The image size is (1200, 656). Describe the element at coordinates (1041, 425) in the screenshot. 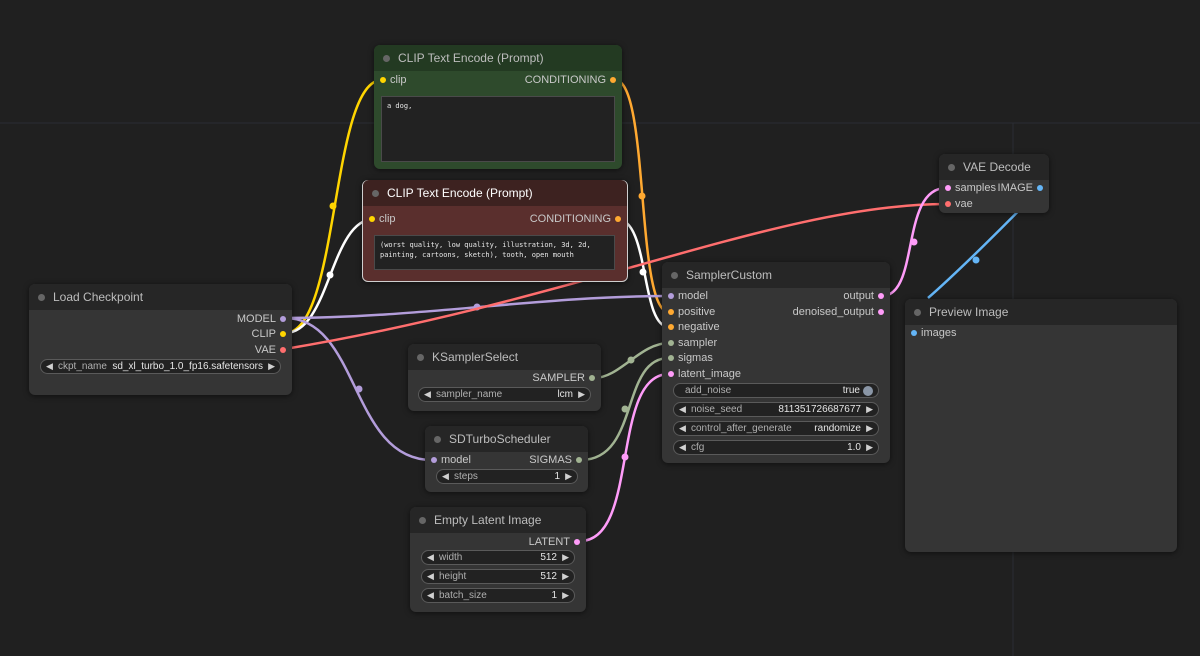

I see `node-preview-image: Preview Image images` at that location.